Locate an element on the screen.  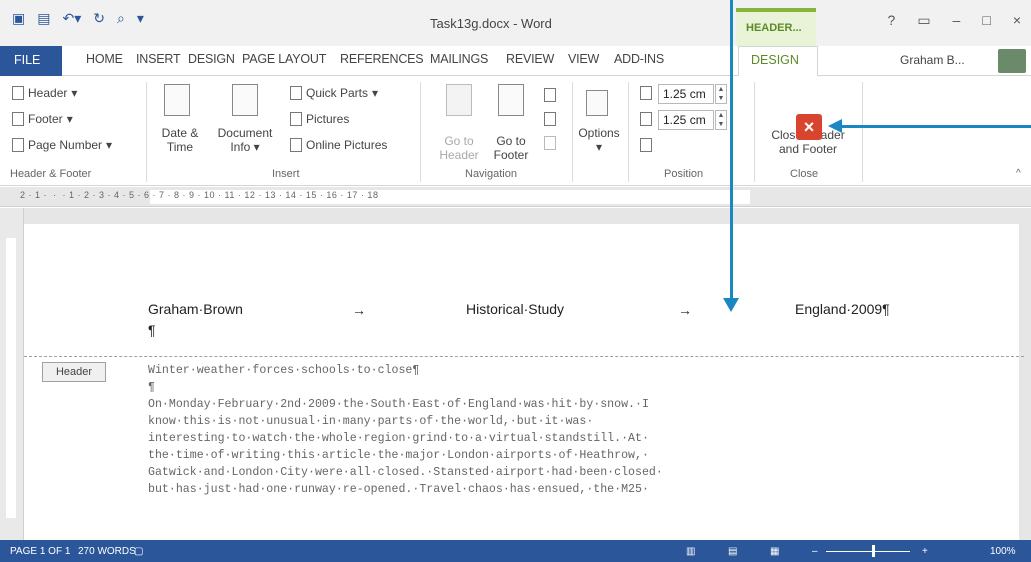
tab-home: HOME is located at coordinates (104, 59).